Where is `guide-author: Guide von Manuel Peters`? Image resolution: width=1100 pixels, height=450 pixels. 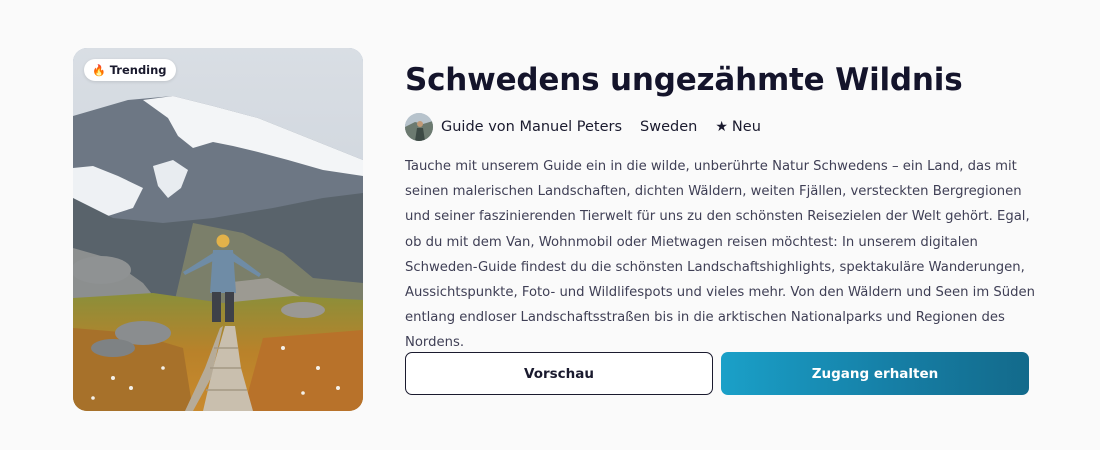 guide-author: Guide von Manuel Peters is located at coordinates (532, 127).